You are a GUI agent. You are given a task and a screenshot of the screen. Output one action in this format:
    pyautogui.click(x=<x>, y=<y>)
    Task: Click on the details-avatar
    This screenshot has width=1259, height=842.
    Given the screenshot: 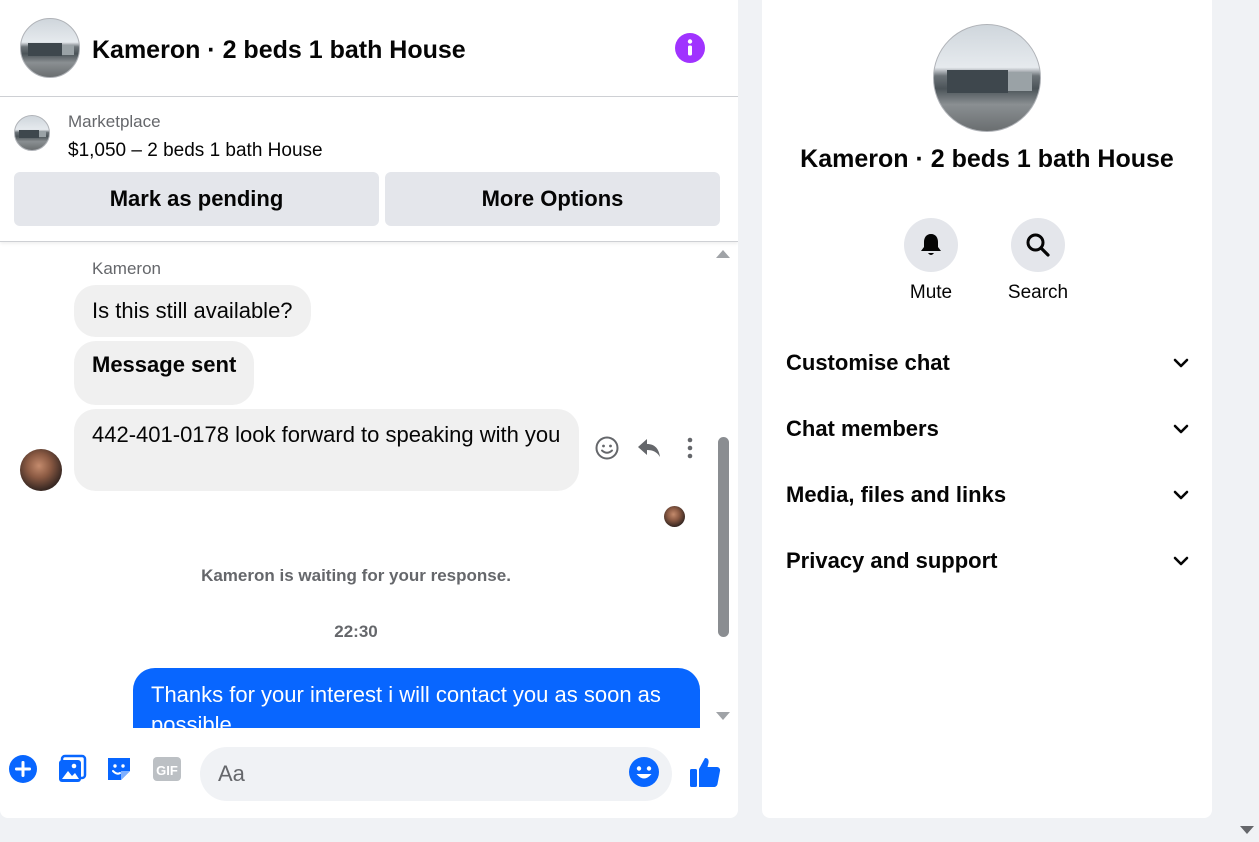 What is the action you would take?
    pyautogui.click(x=987, y=78)
    